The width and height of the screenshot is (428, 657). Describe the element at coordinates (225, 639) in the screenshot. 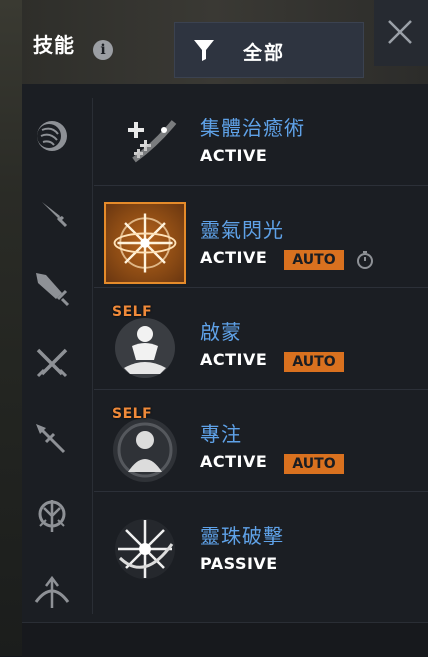

I see `bottom-bar` at that location.